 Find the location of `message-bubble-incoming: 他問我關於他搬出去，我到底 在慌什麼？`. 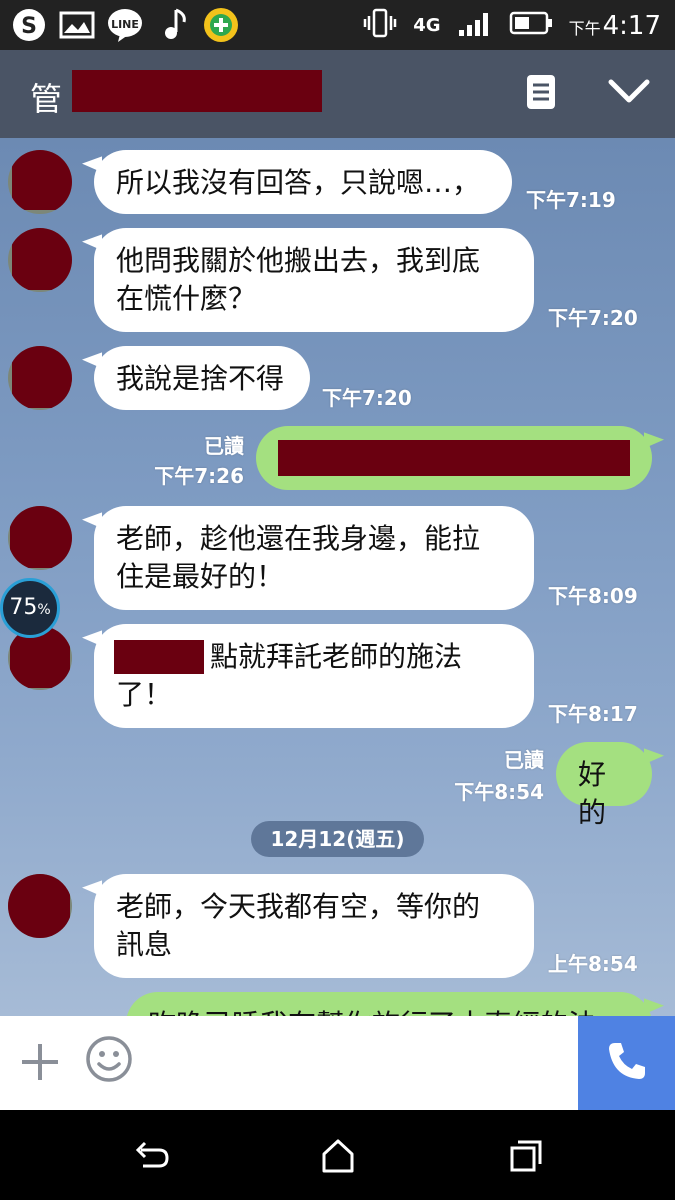

message-bubble-incoming: 他問我關於他搬出去，我到底 在慌什麼？ is located at coordinates (314, 280).